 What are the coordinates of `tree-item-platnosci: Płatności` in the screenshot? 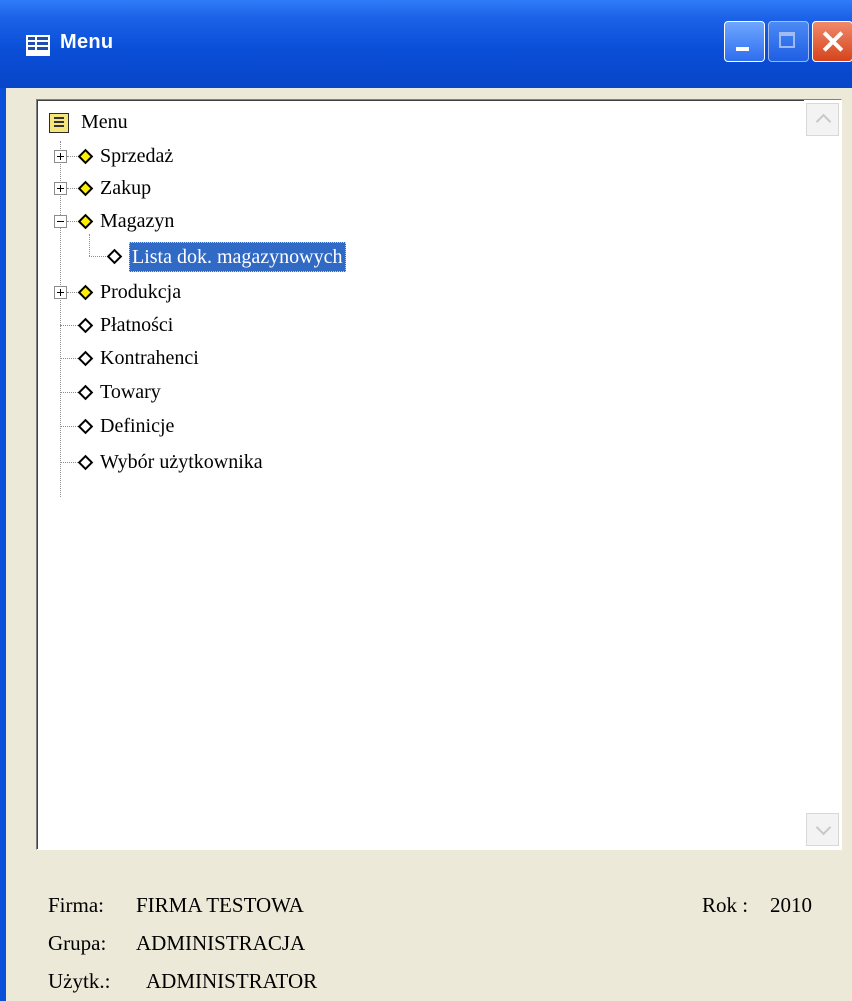 It's located at (136, 325).